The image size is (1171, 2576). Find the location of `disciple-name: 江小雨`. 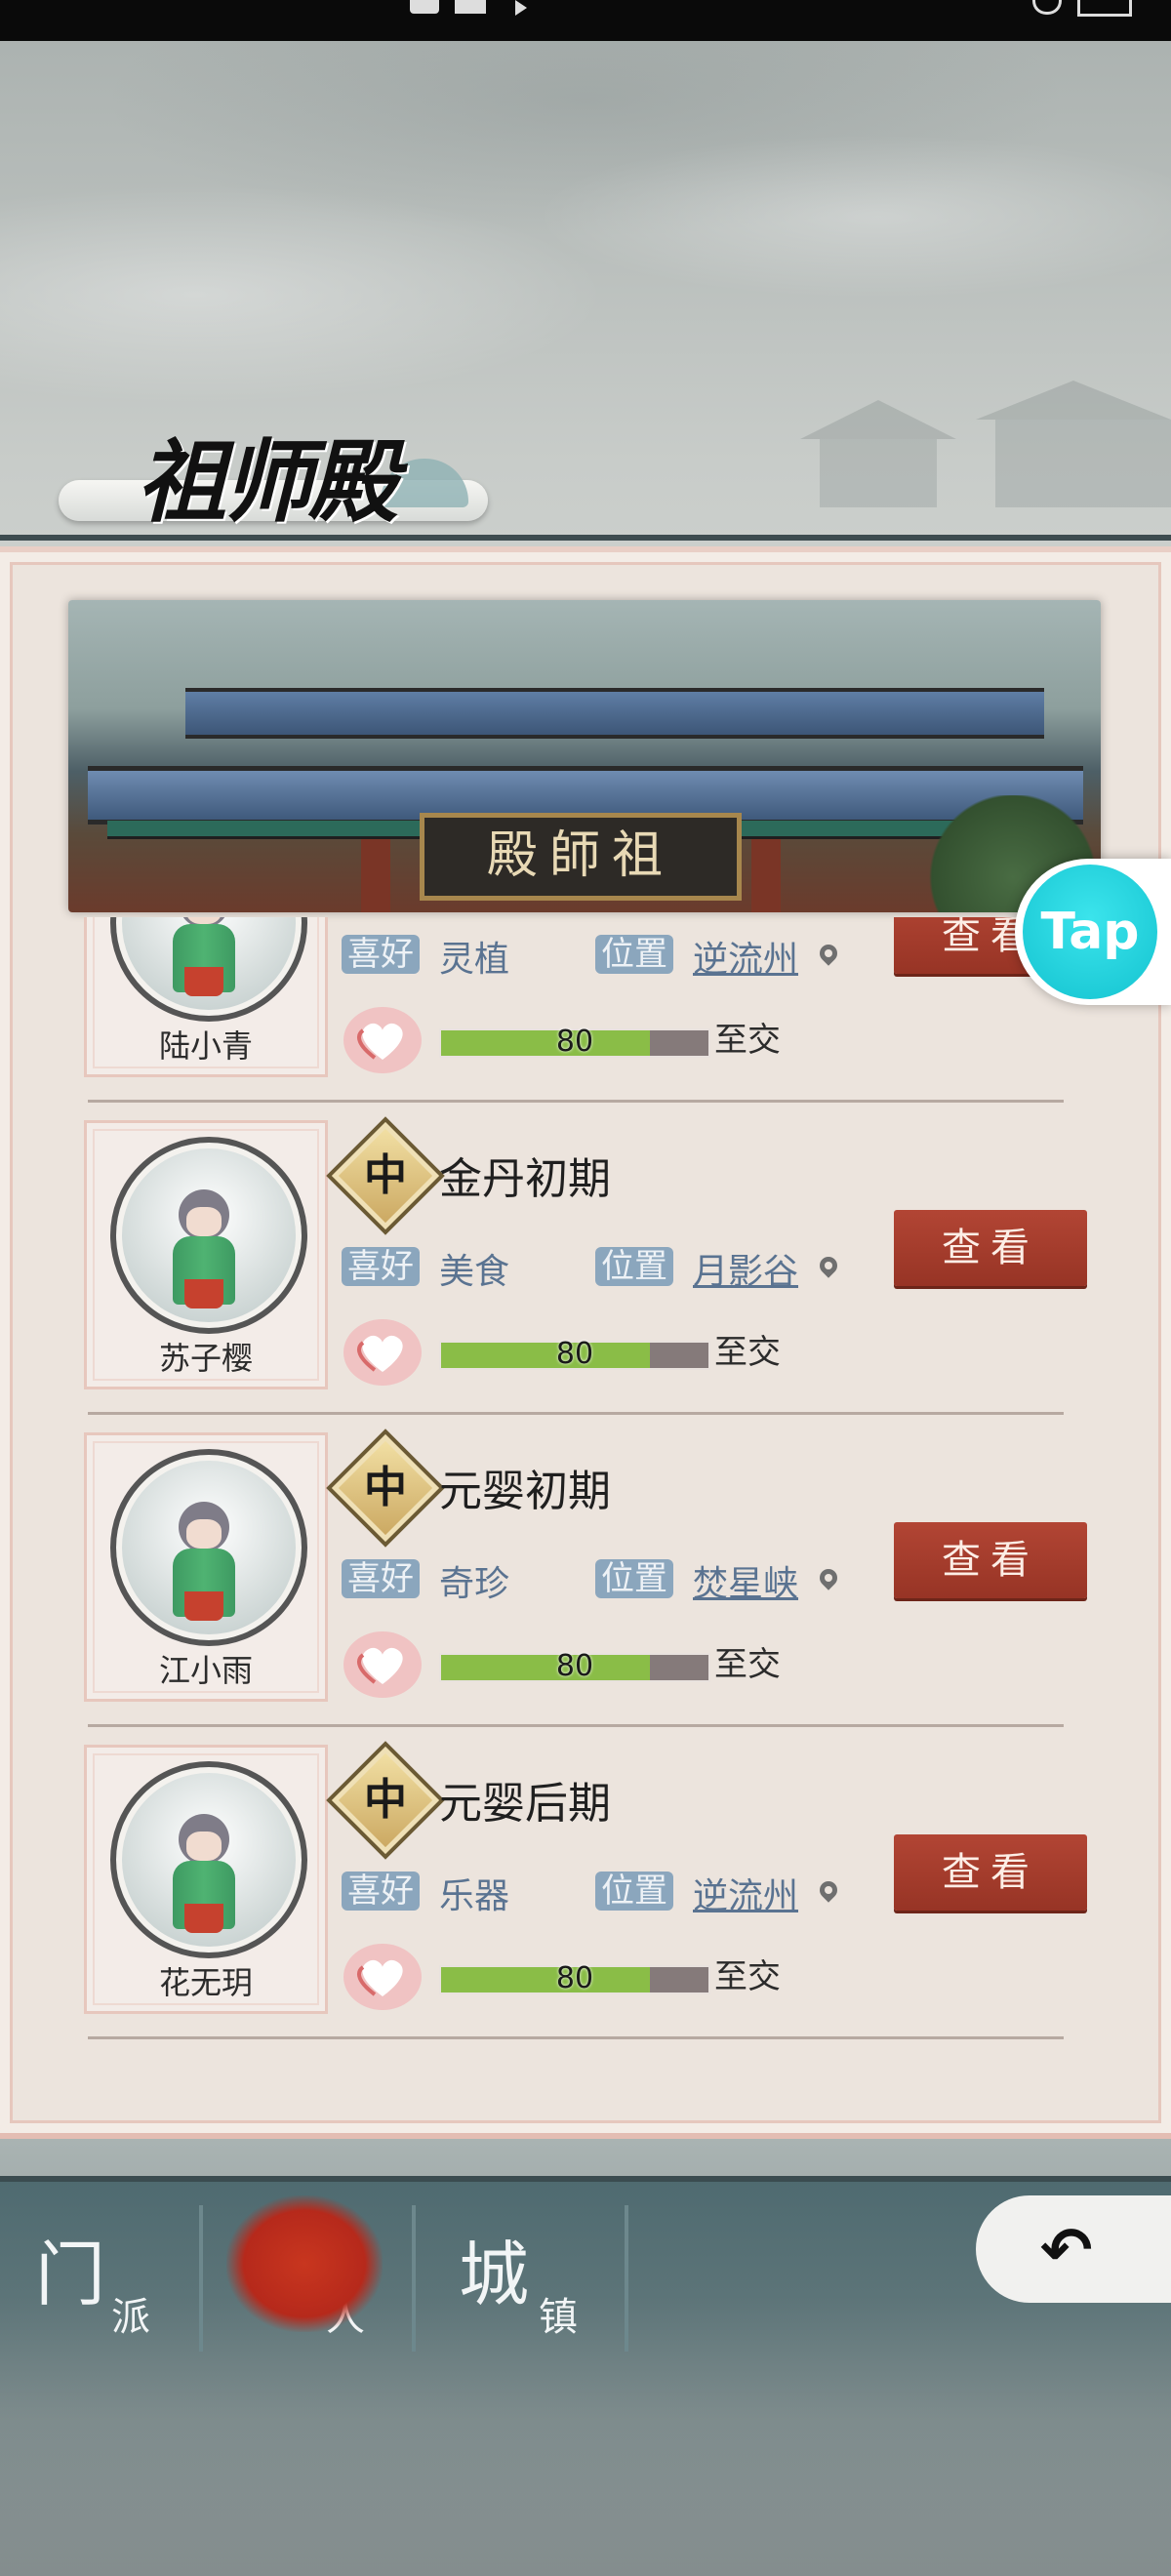

disciple-name: 江小雨 is located at coordinates (205, 1670).